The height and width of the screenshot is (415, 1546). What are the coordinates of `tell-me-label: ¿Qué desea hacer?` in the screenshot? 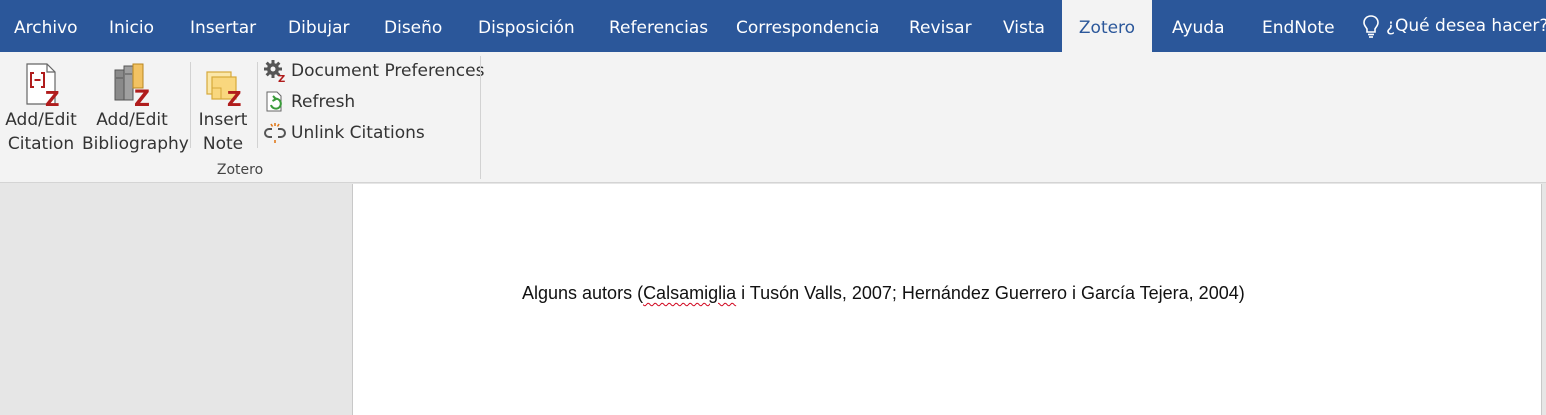 It's located at (1466, 26).